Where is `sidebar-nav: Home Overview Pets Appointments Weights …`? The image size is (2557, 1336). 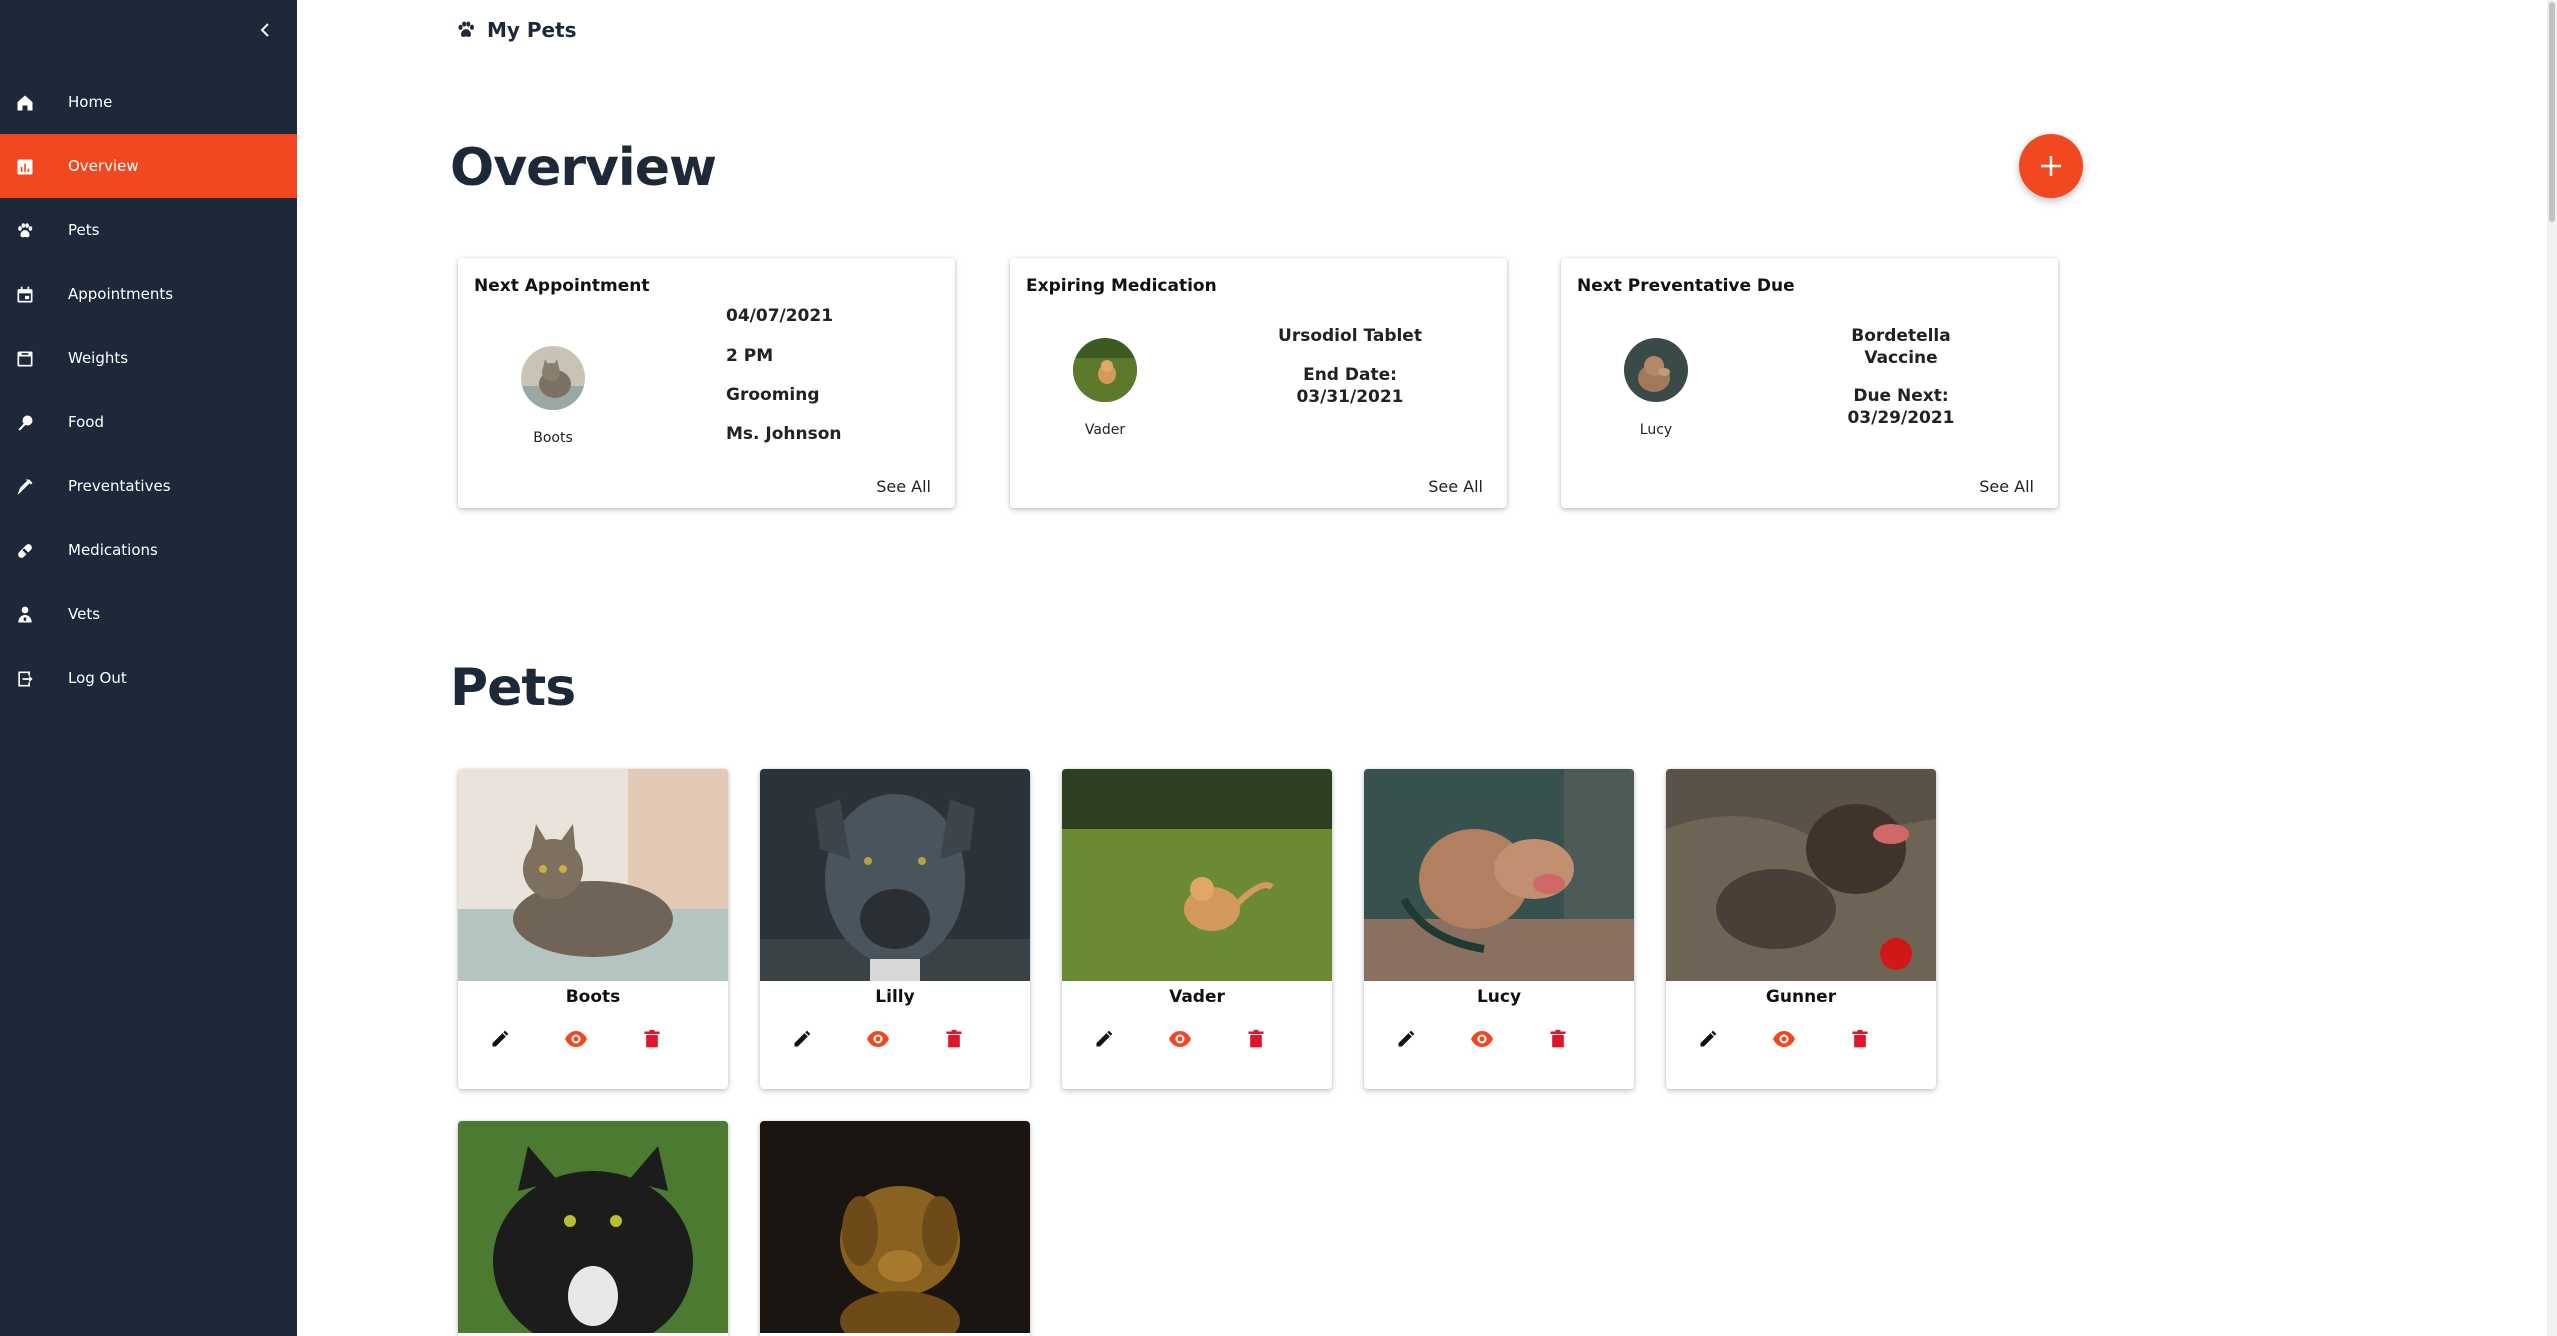 sidebar-nav: Home Overview Pets Appointments Weights … is located at coordinates (148, 390).